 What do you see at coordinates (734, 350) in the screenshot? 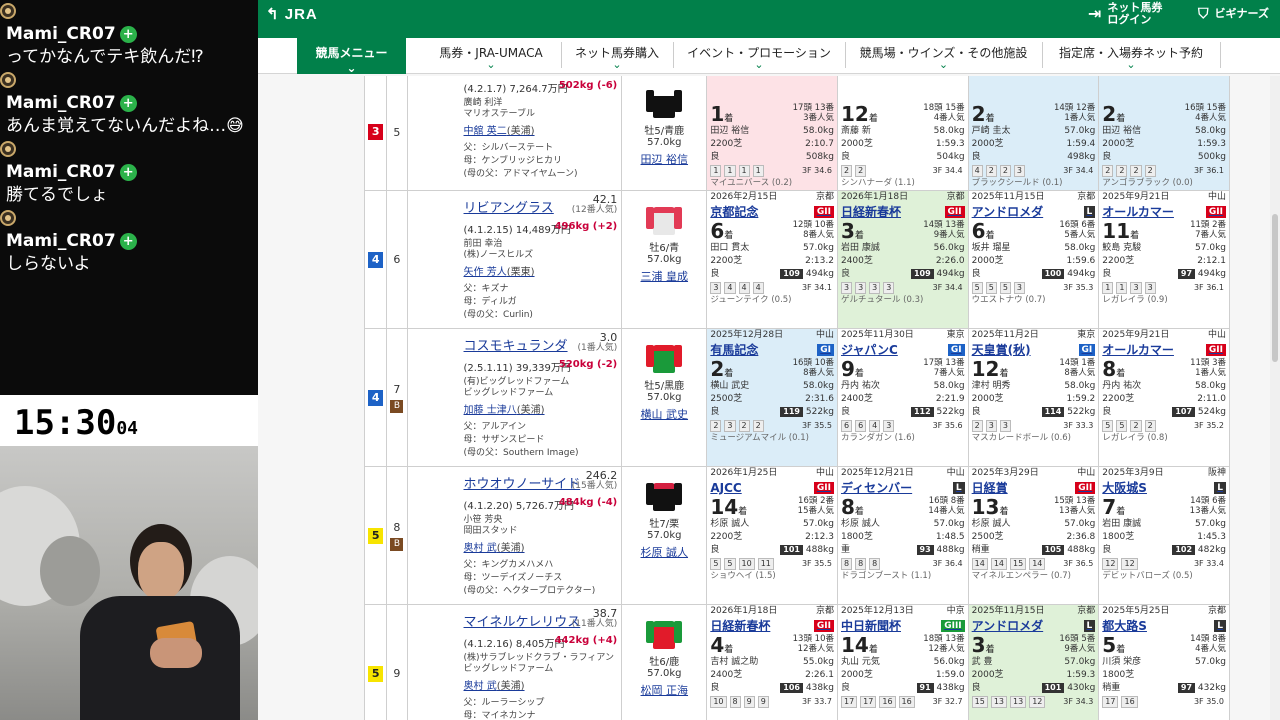
I see `race-name: 有馬記念` at bounding box center [734, 350].